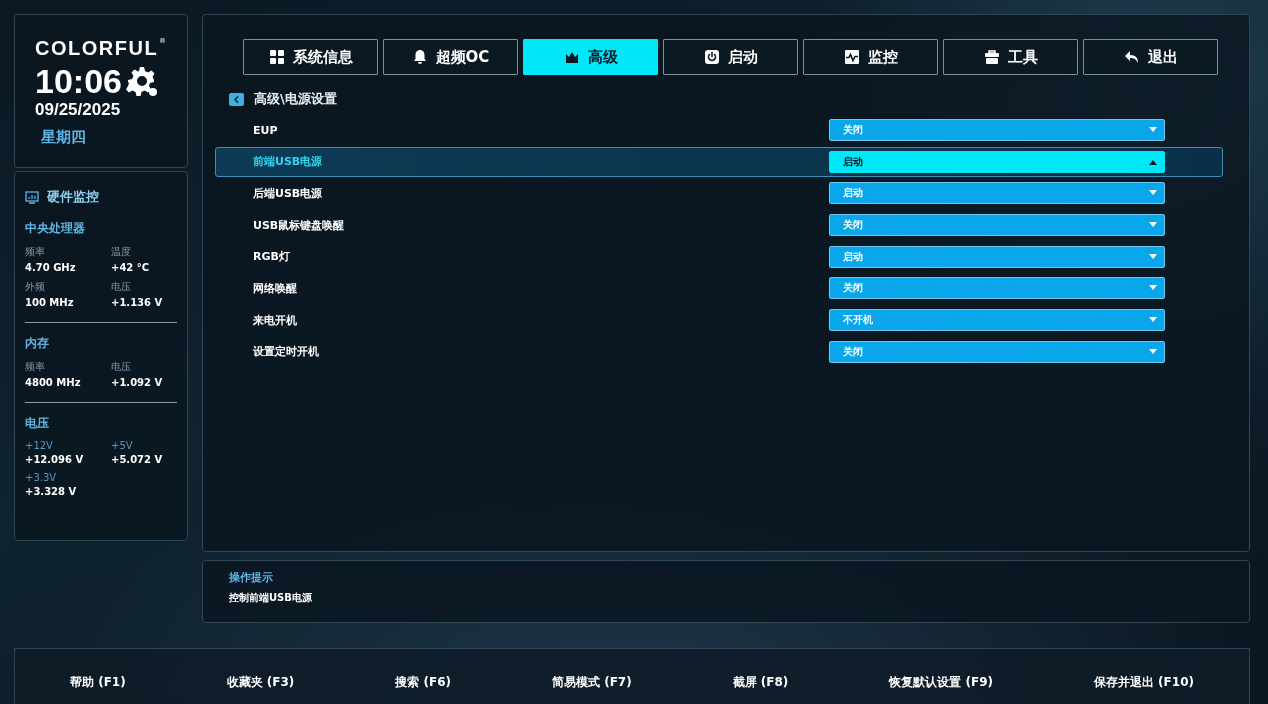 This screenshot has width=1268, height=704. What do you see at coordinates (719, 288) in the screenshot?
I see `setting-row: 网络唤醒 关闭` at bounding box center [719, 288].